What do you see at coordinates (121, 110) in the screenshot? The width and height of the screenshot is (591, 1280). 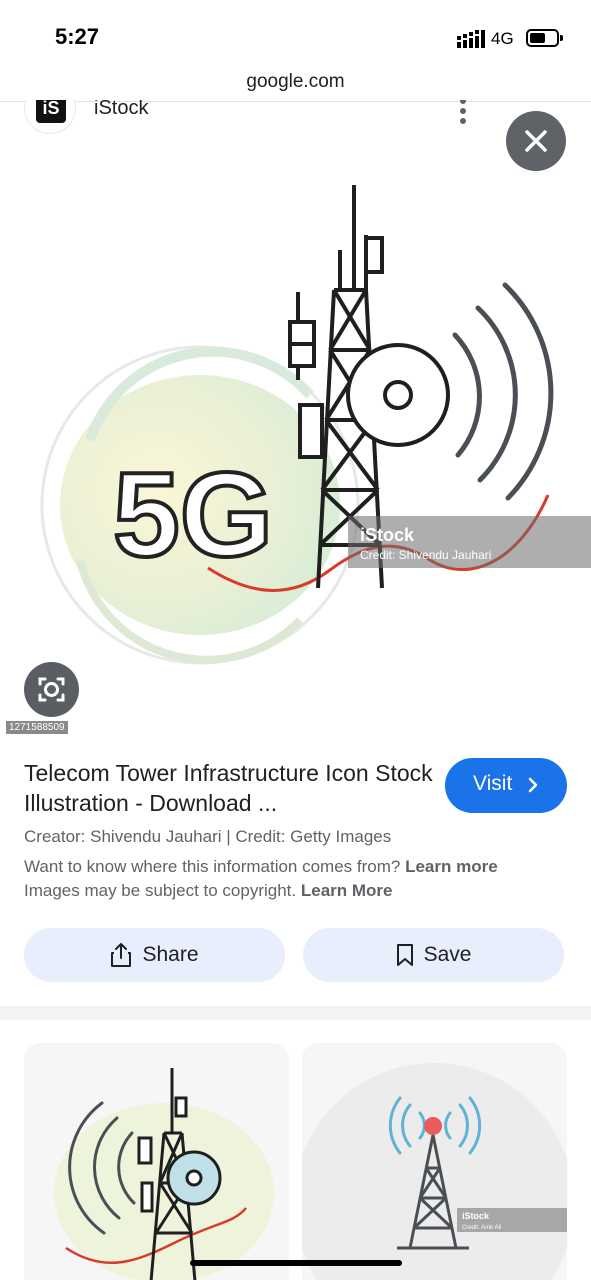 I see `source-name: iStock` at bounding box center [121, 110].